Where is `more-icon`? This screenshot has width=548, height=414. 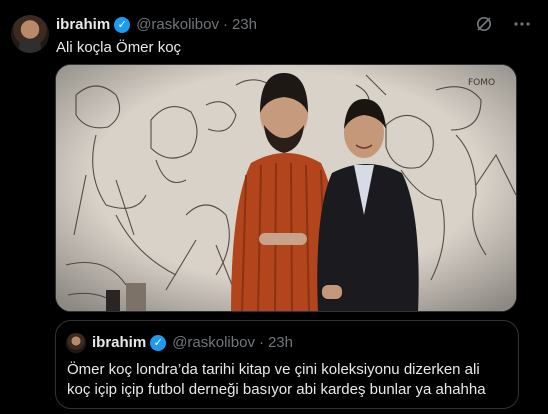 more-icon is located at coordinates (522, 24).